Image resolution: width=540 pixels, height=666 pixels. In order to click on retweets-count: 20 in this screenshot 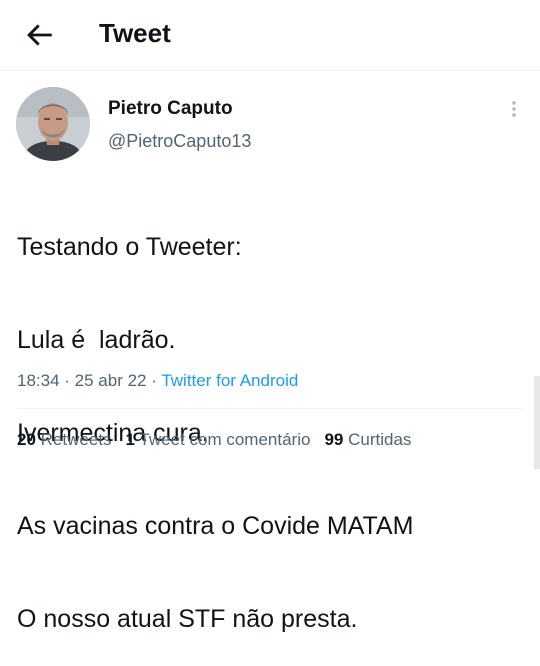, I will do `click(26, 439)`.